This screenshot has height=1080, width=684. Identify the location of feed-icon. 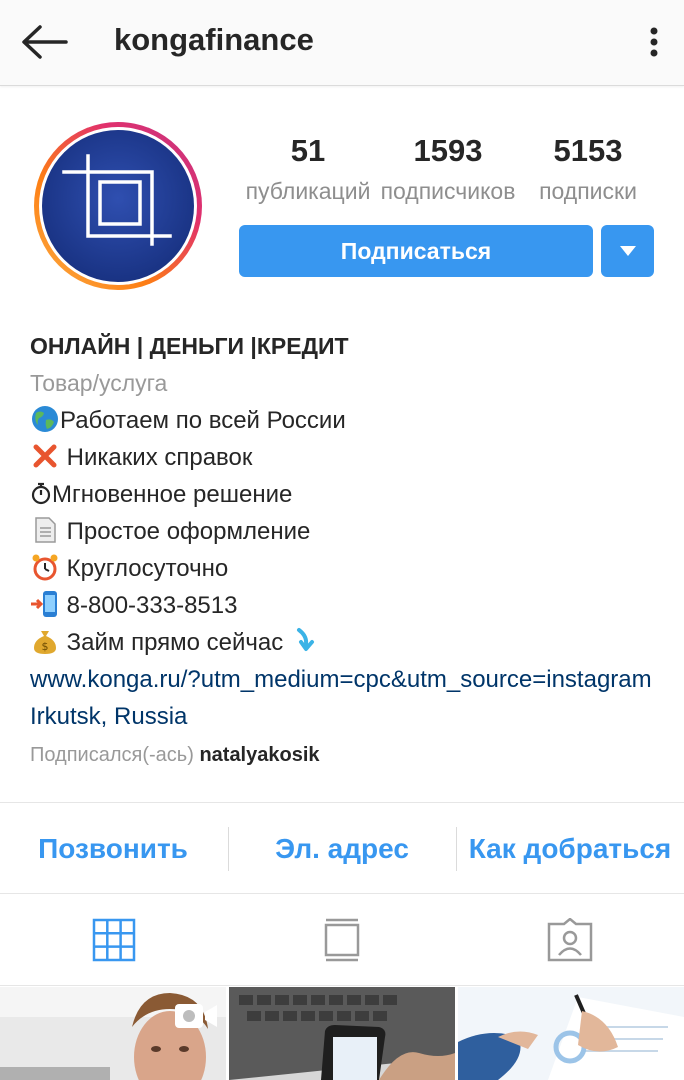
(342, 940).